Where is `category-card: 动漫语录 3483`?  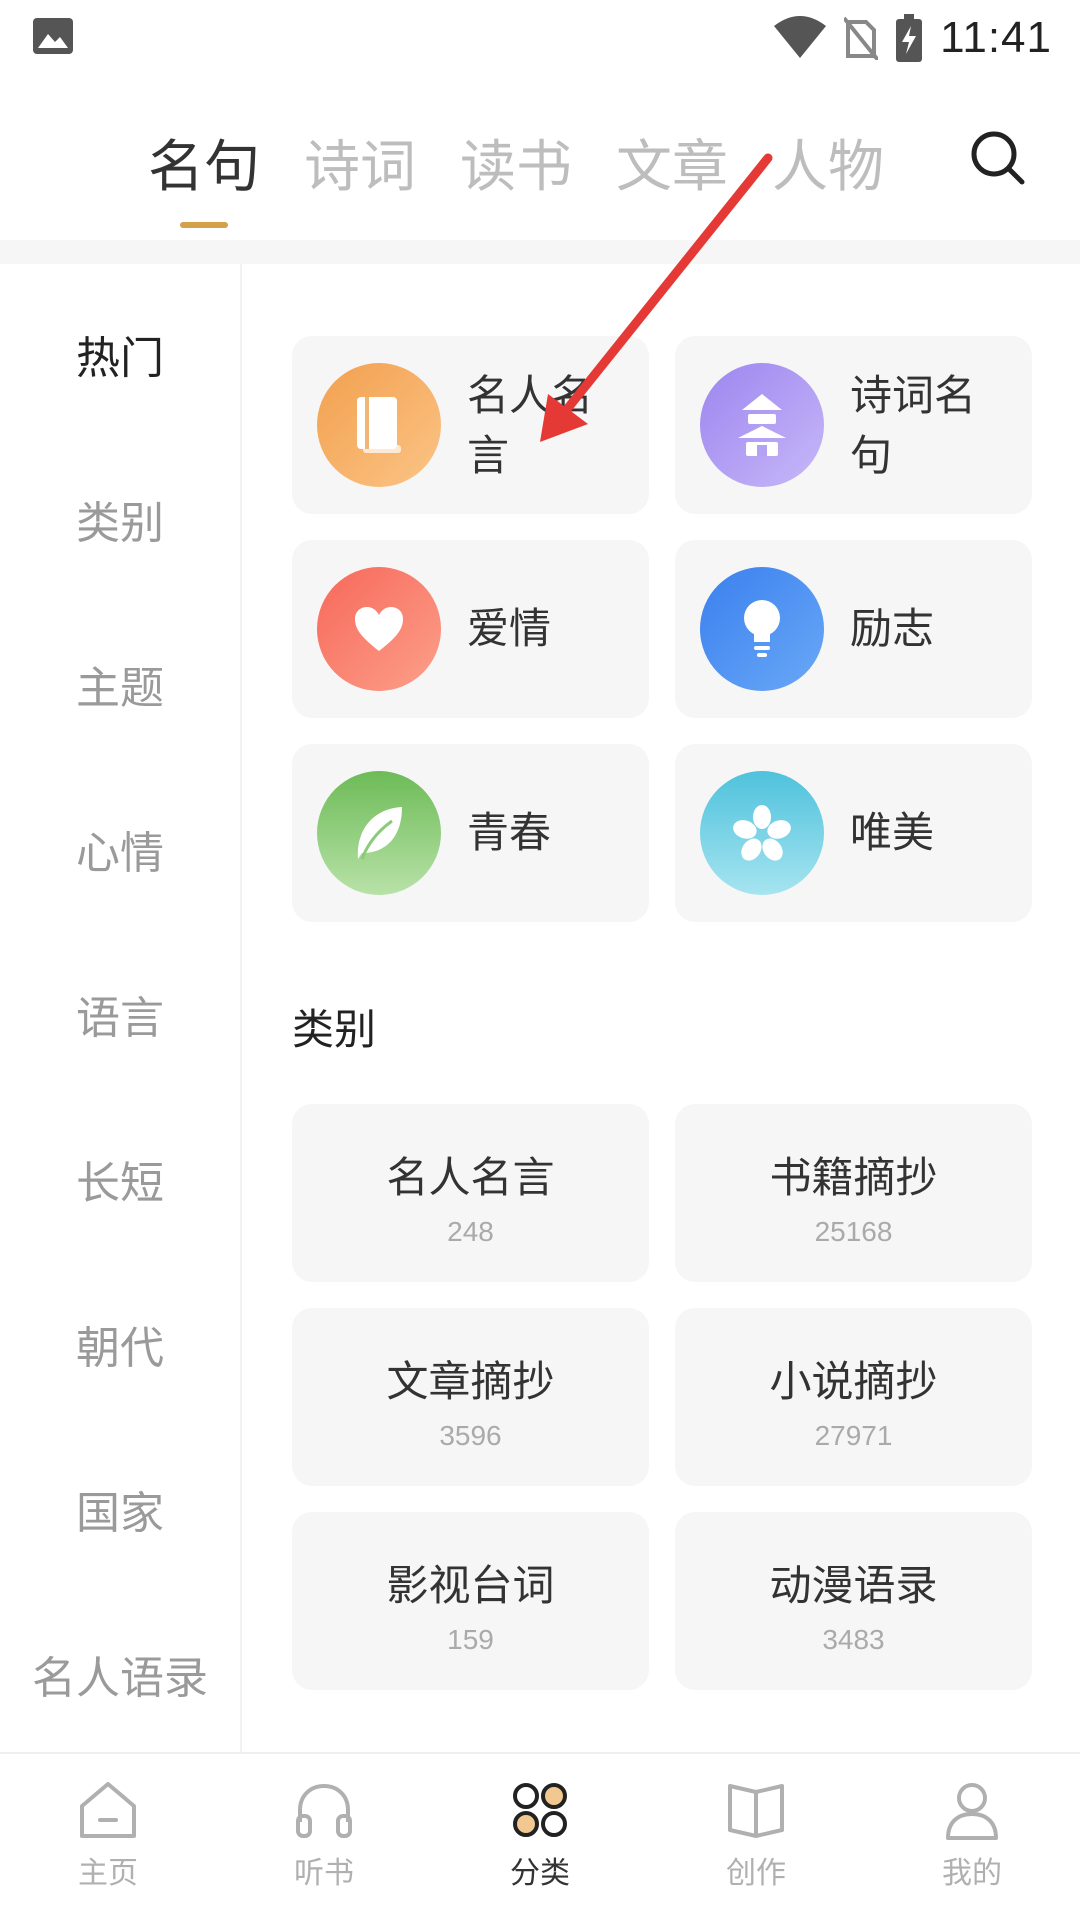
category-card: 动漫语录 3483 is located at coordinates (853, 1601).